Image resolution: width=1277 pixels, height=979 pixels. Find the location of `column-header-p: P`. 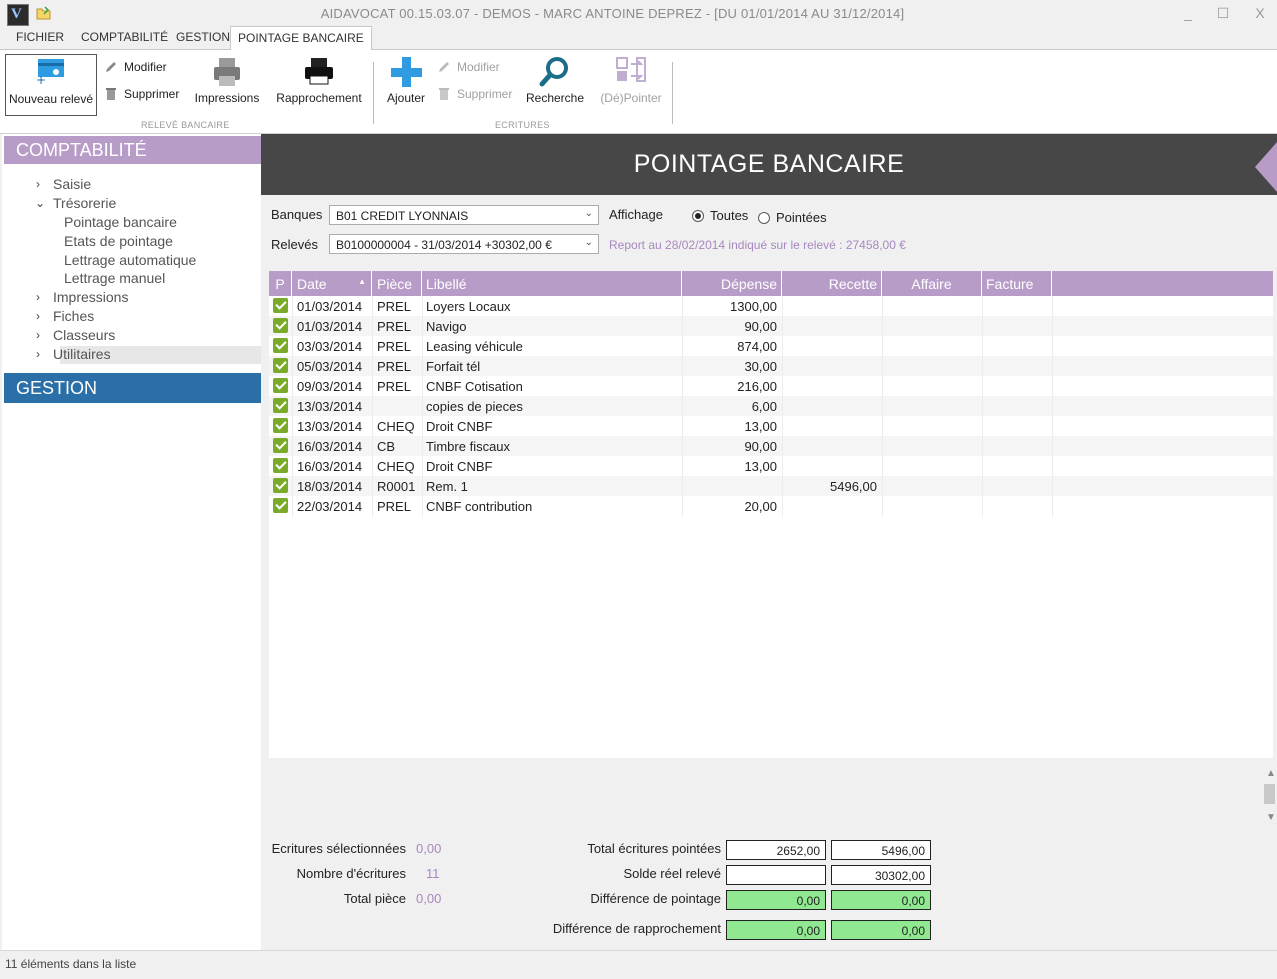

column-header-p: P is located at coordinates (280, 283).